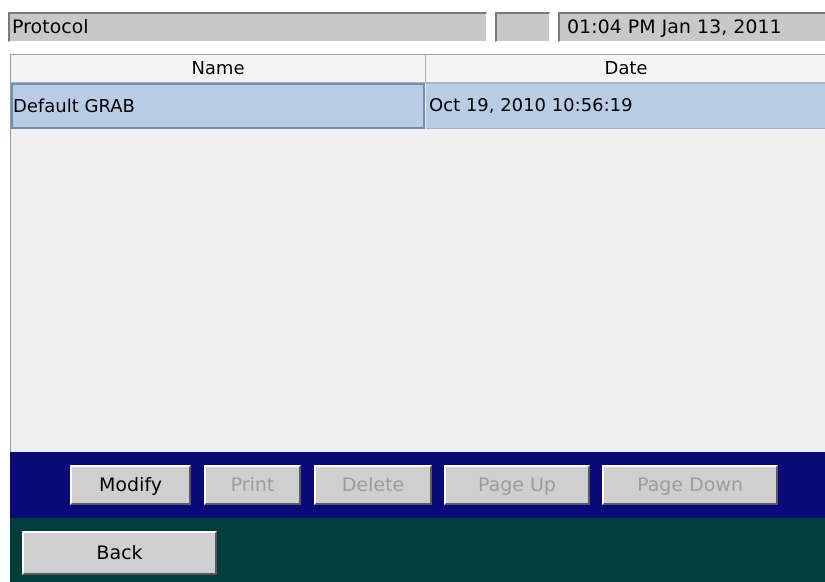  What do you see at coordinates (690, 485) in the screenshot?
I see `page-down-button: Page Down` at bounding box center [690, 485].